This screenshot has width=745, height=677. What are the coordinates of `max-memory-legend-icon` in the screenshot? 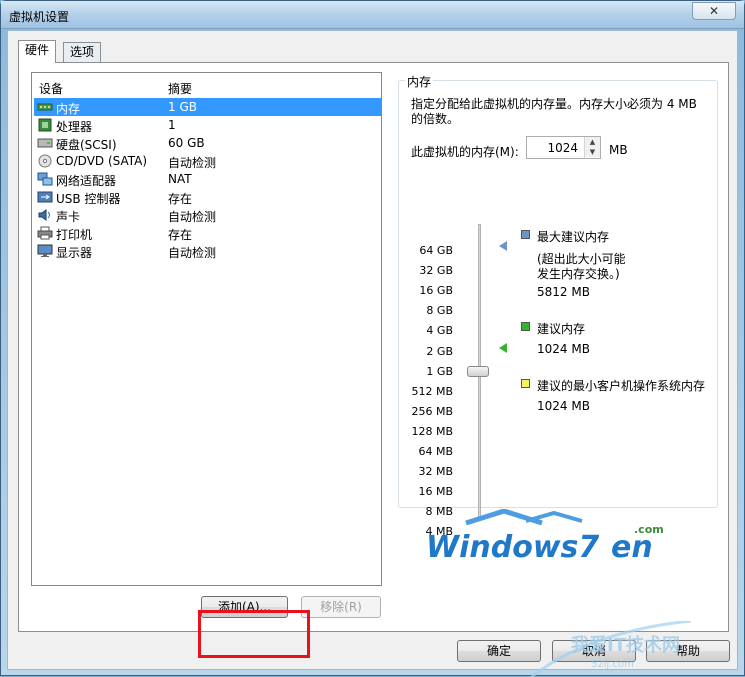 It's located at (525, 234).